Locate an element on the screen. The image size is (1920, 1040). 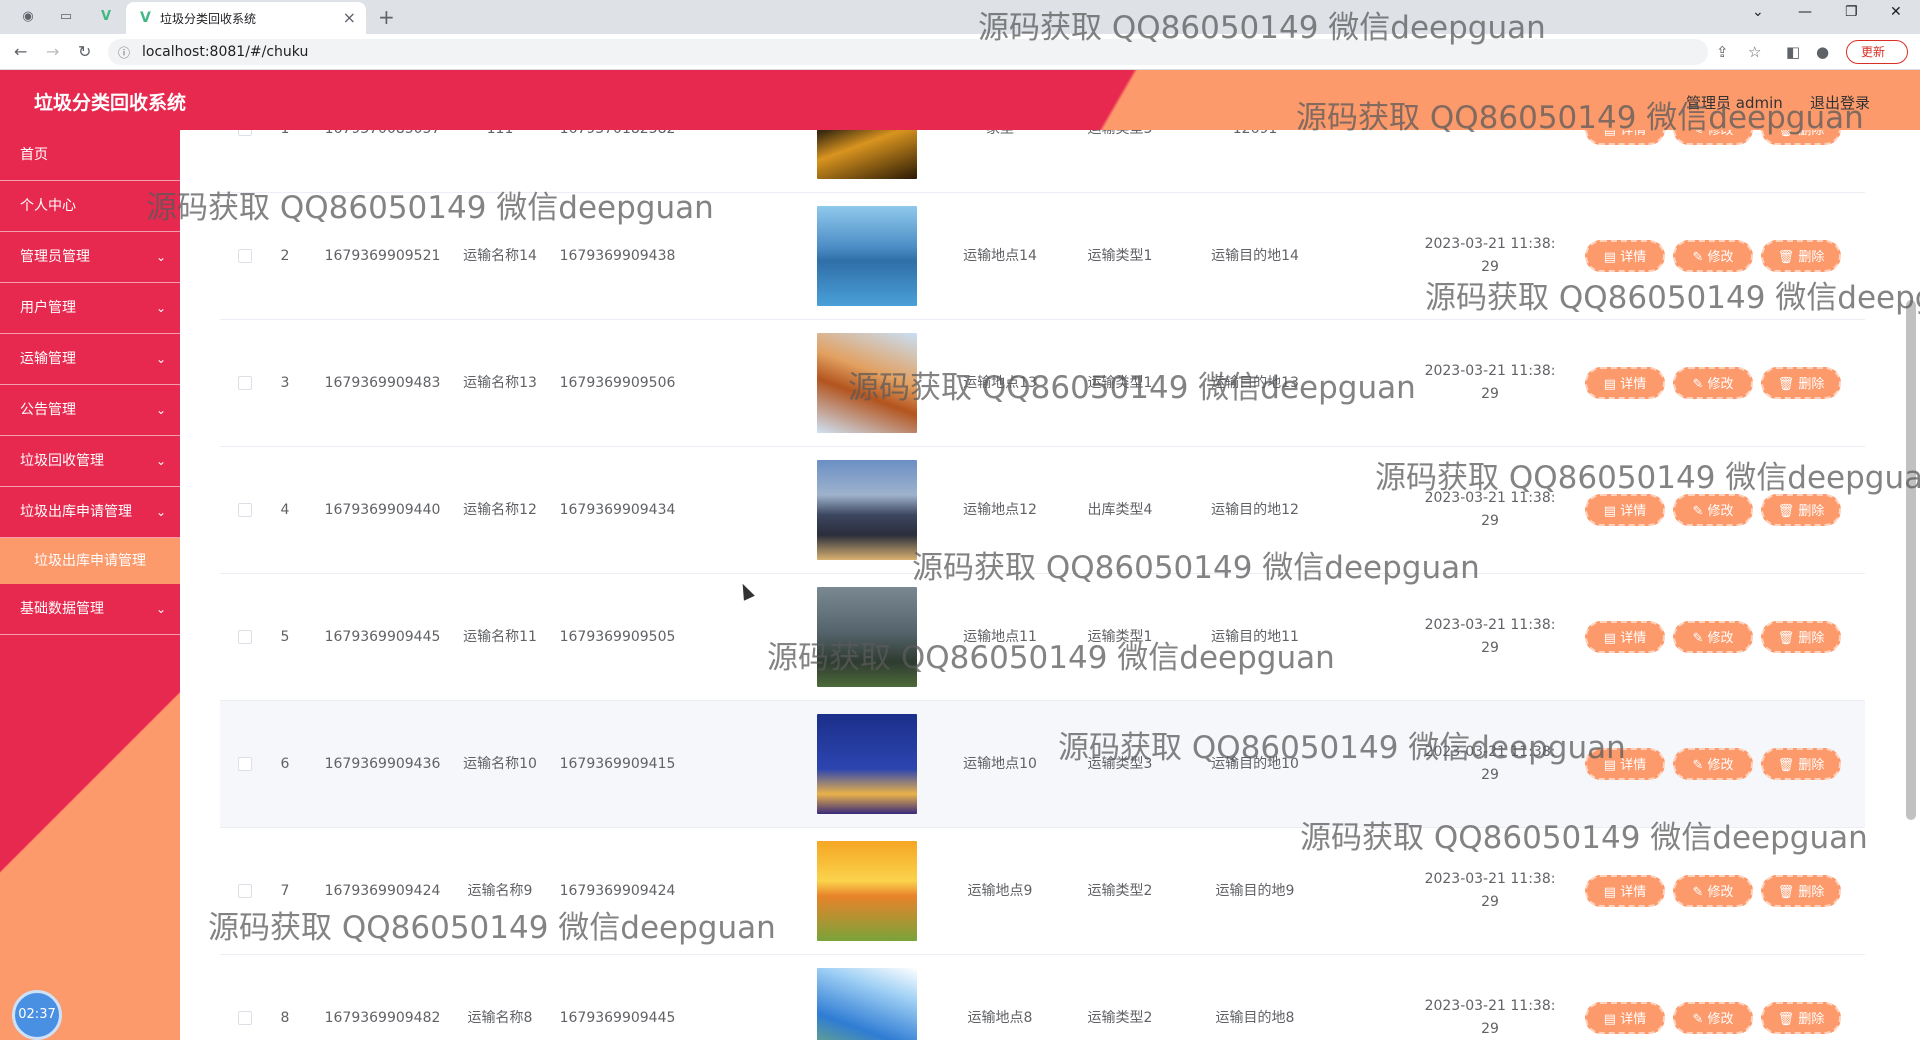
close-icon: × is located at coordinates (349, 17).